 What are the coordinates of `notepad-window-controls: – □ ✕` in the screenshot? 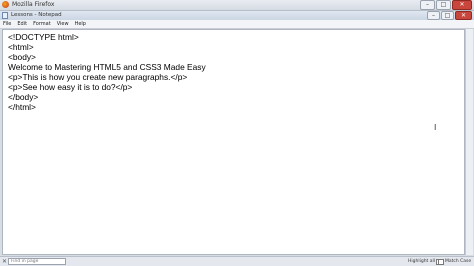 It's located at (449, 15).